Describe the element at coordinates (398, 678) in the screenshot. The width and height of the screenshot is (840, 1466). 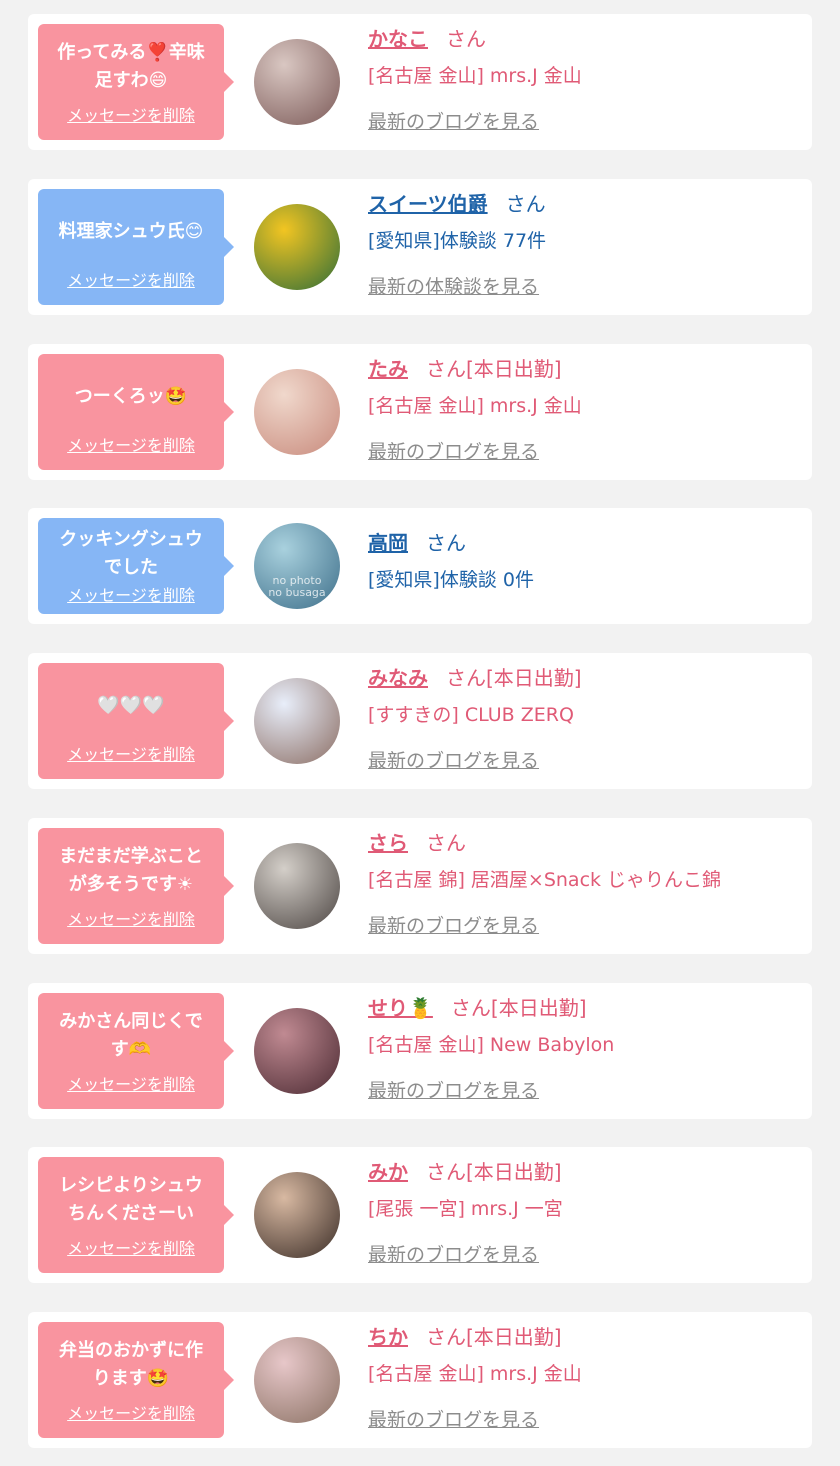
I see `profile-name-link: みなみ` at that location.